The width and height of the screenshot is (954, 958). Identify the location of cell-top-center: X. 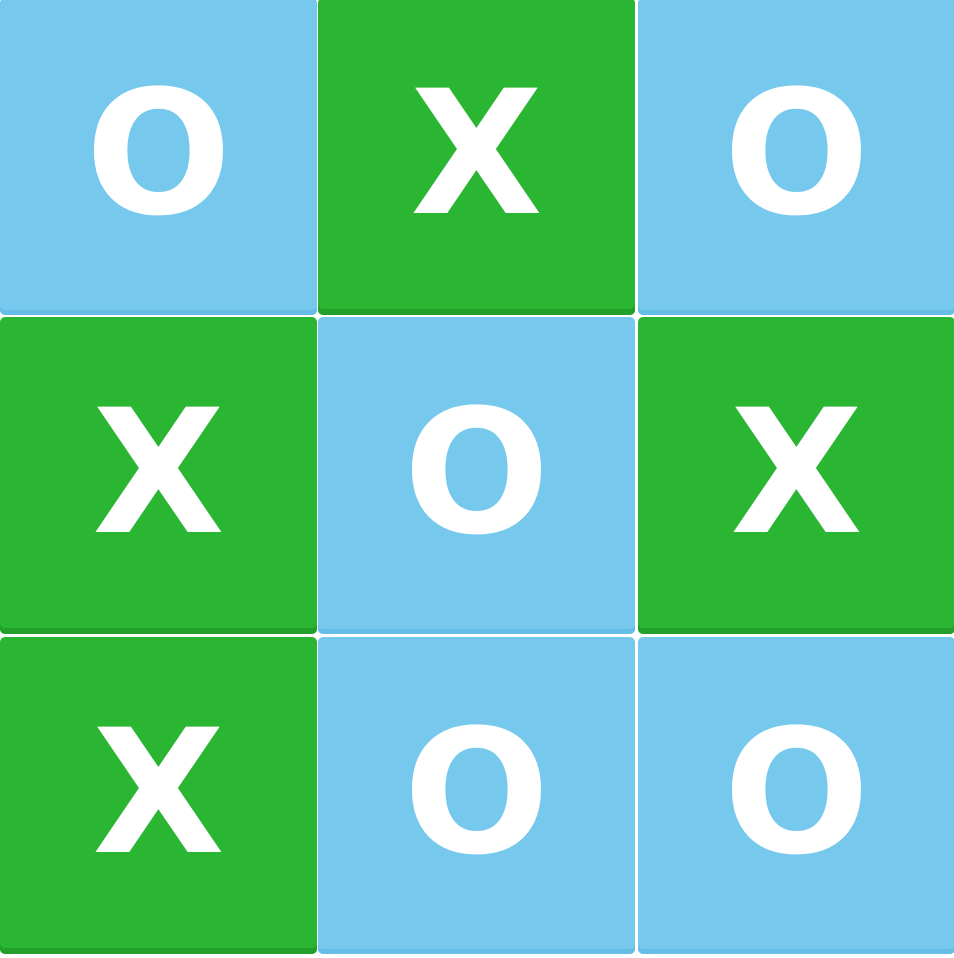
(476, 157).